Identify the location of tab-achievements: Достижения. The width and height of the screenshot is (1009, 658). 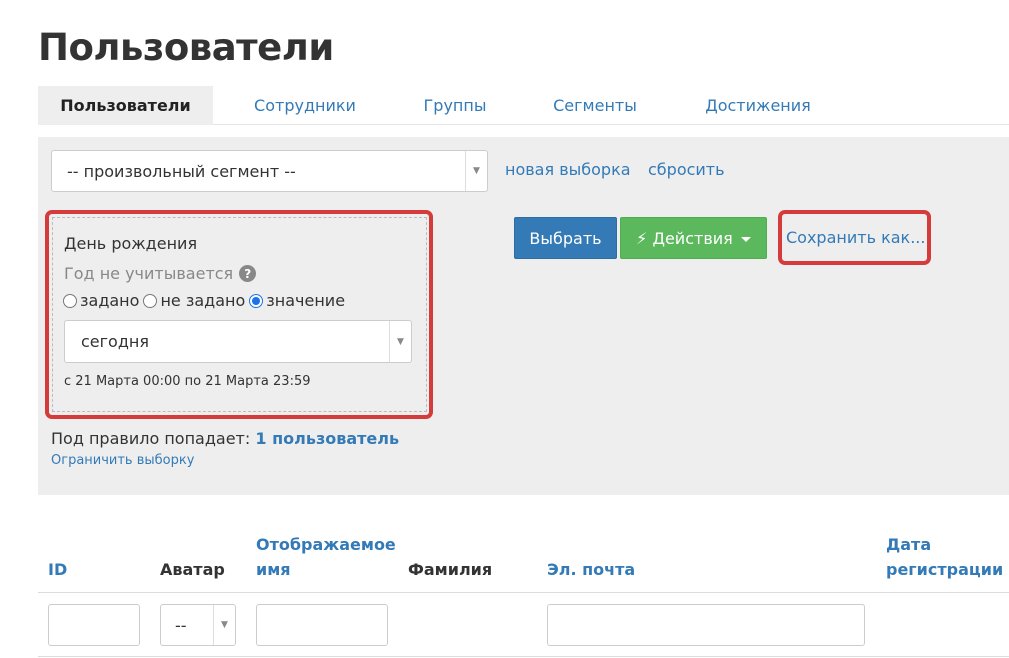
(758, 105).